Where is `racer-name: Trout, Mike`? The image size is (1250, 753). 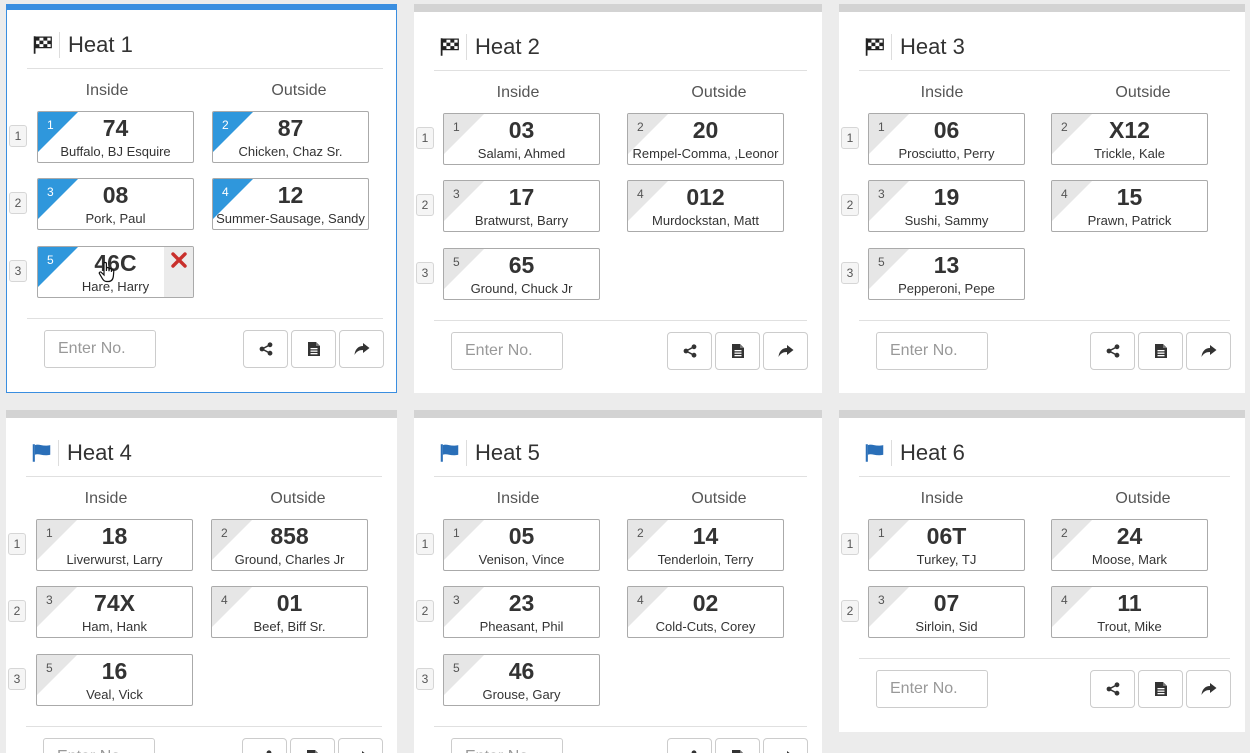
racer-name: Trout, Mike is located at coordinates (1129, 626).